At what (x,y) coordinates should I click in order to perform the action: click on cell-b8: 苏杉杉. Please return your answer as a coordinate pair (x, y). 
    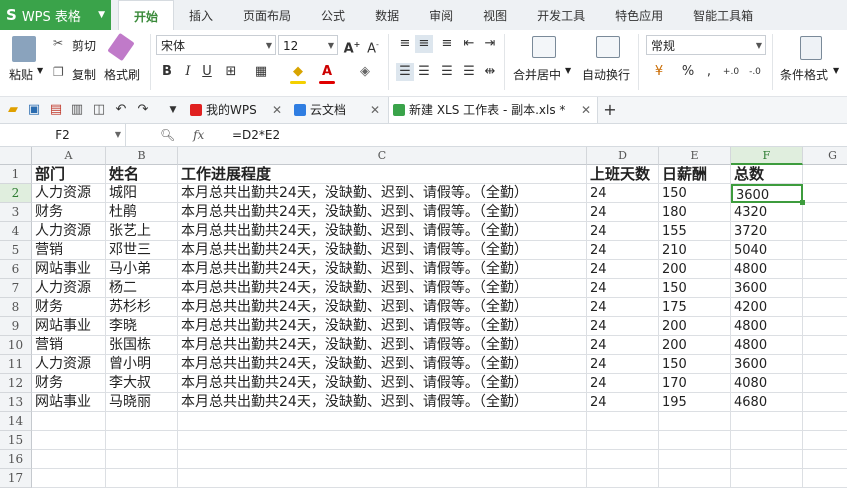
    Looking at the image, I should click on (142, 307).